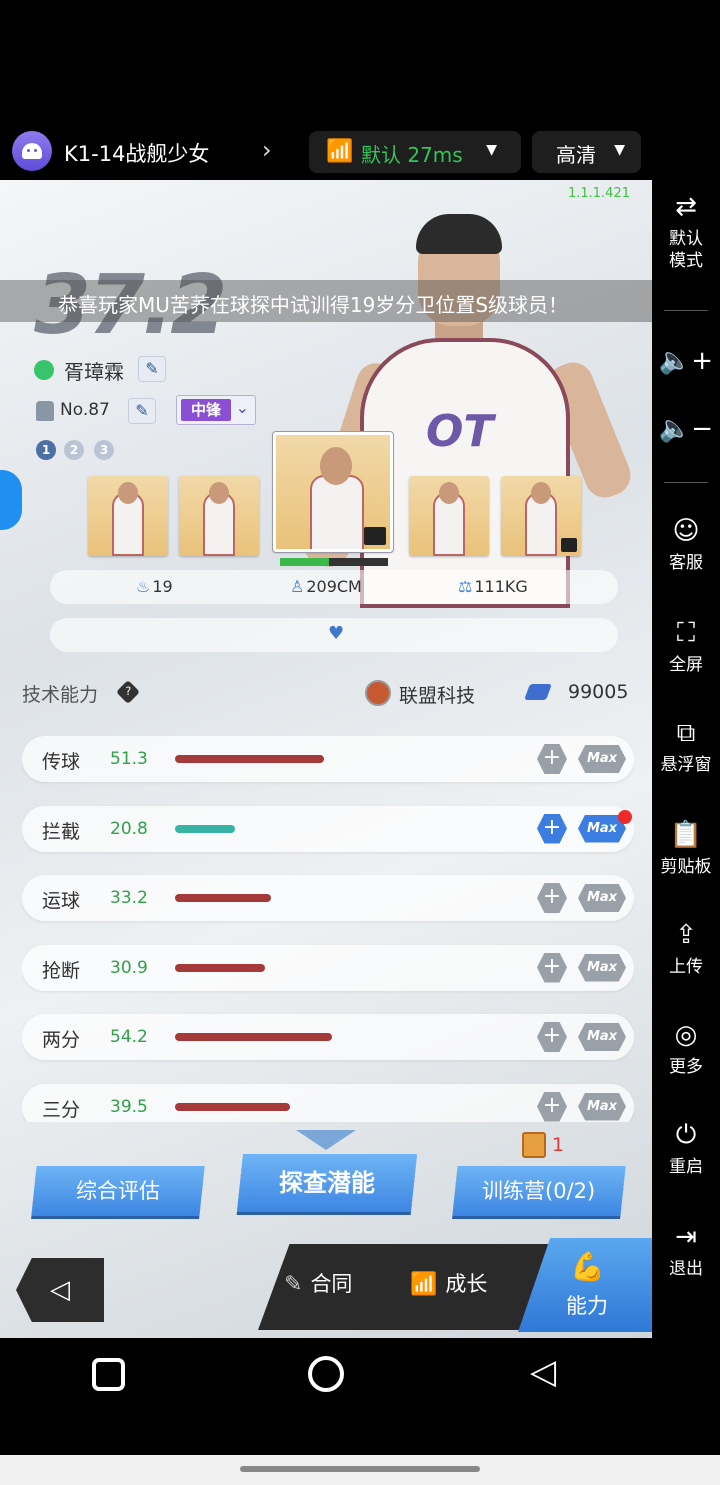 The width and height of the screenshot is (720, 1485). What do you see at coordinates (142, 411) in the screenshot?
I see `edit-number-button: ✎` at bounding box center [142, 411].